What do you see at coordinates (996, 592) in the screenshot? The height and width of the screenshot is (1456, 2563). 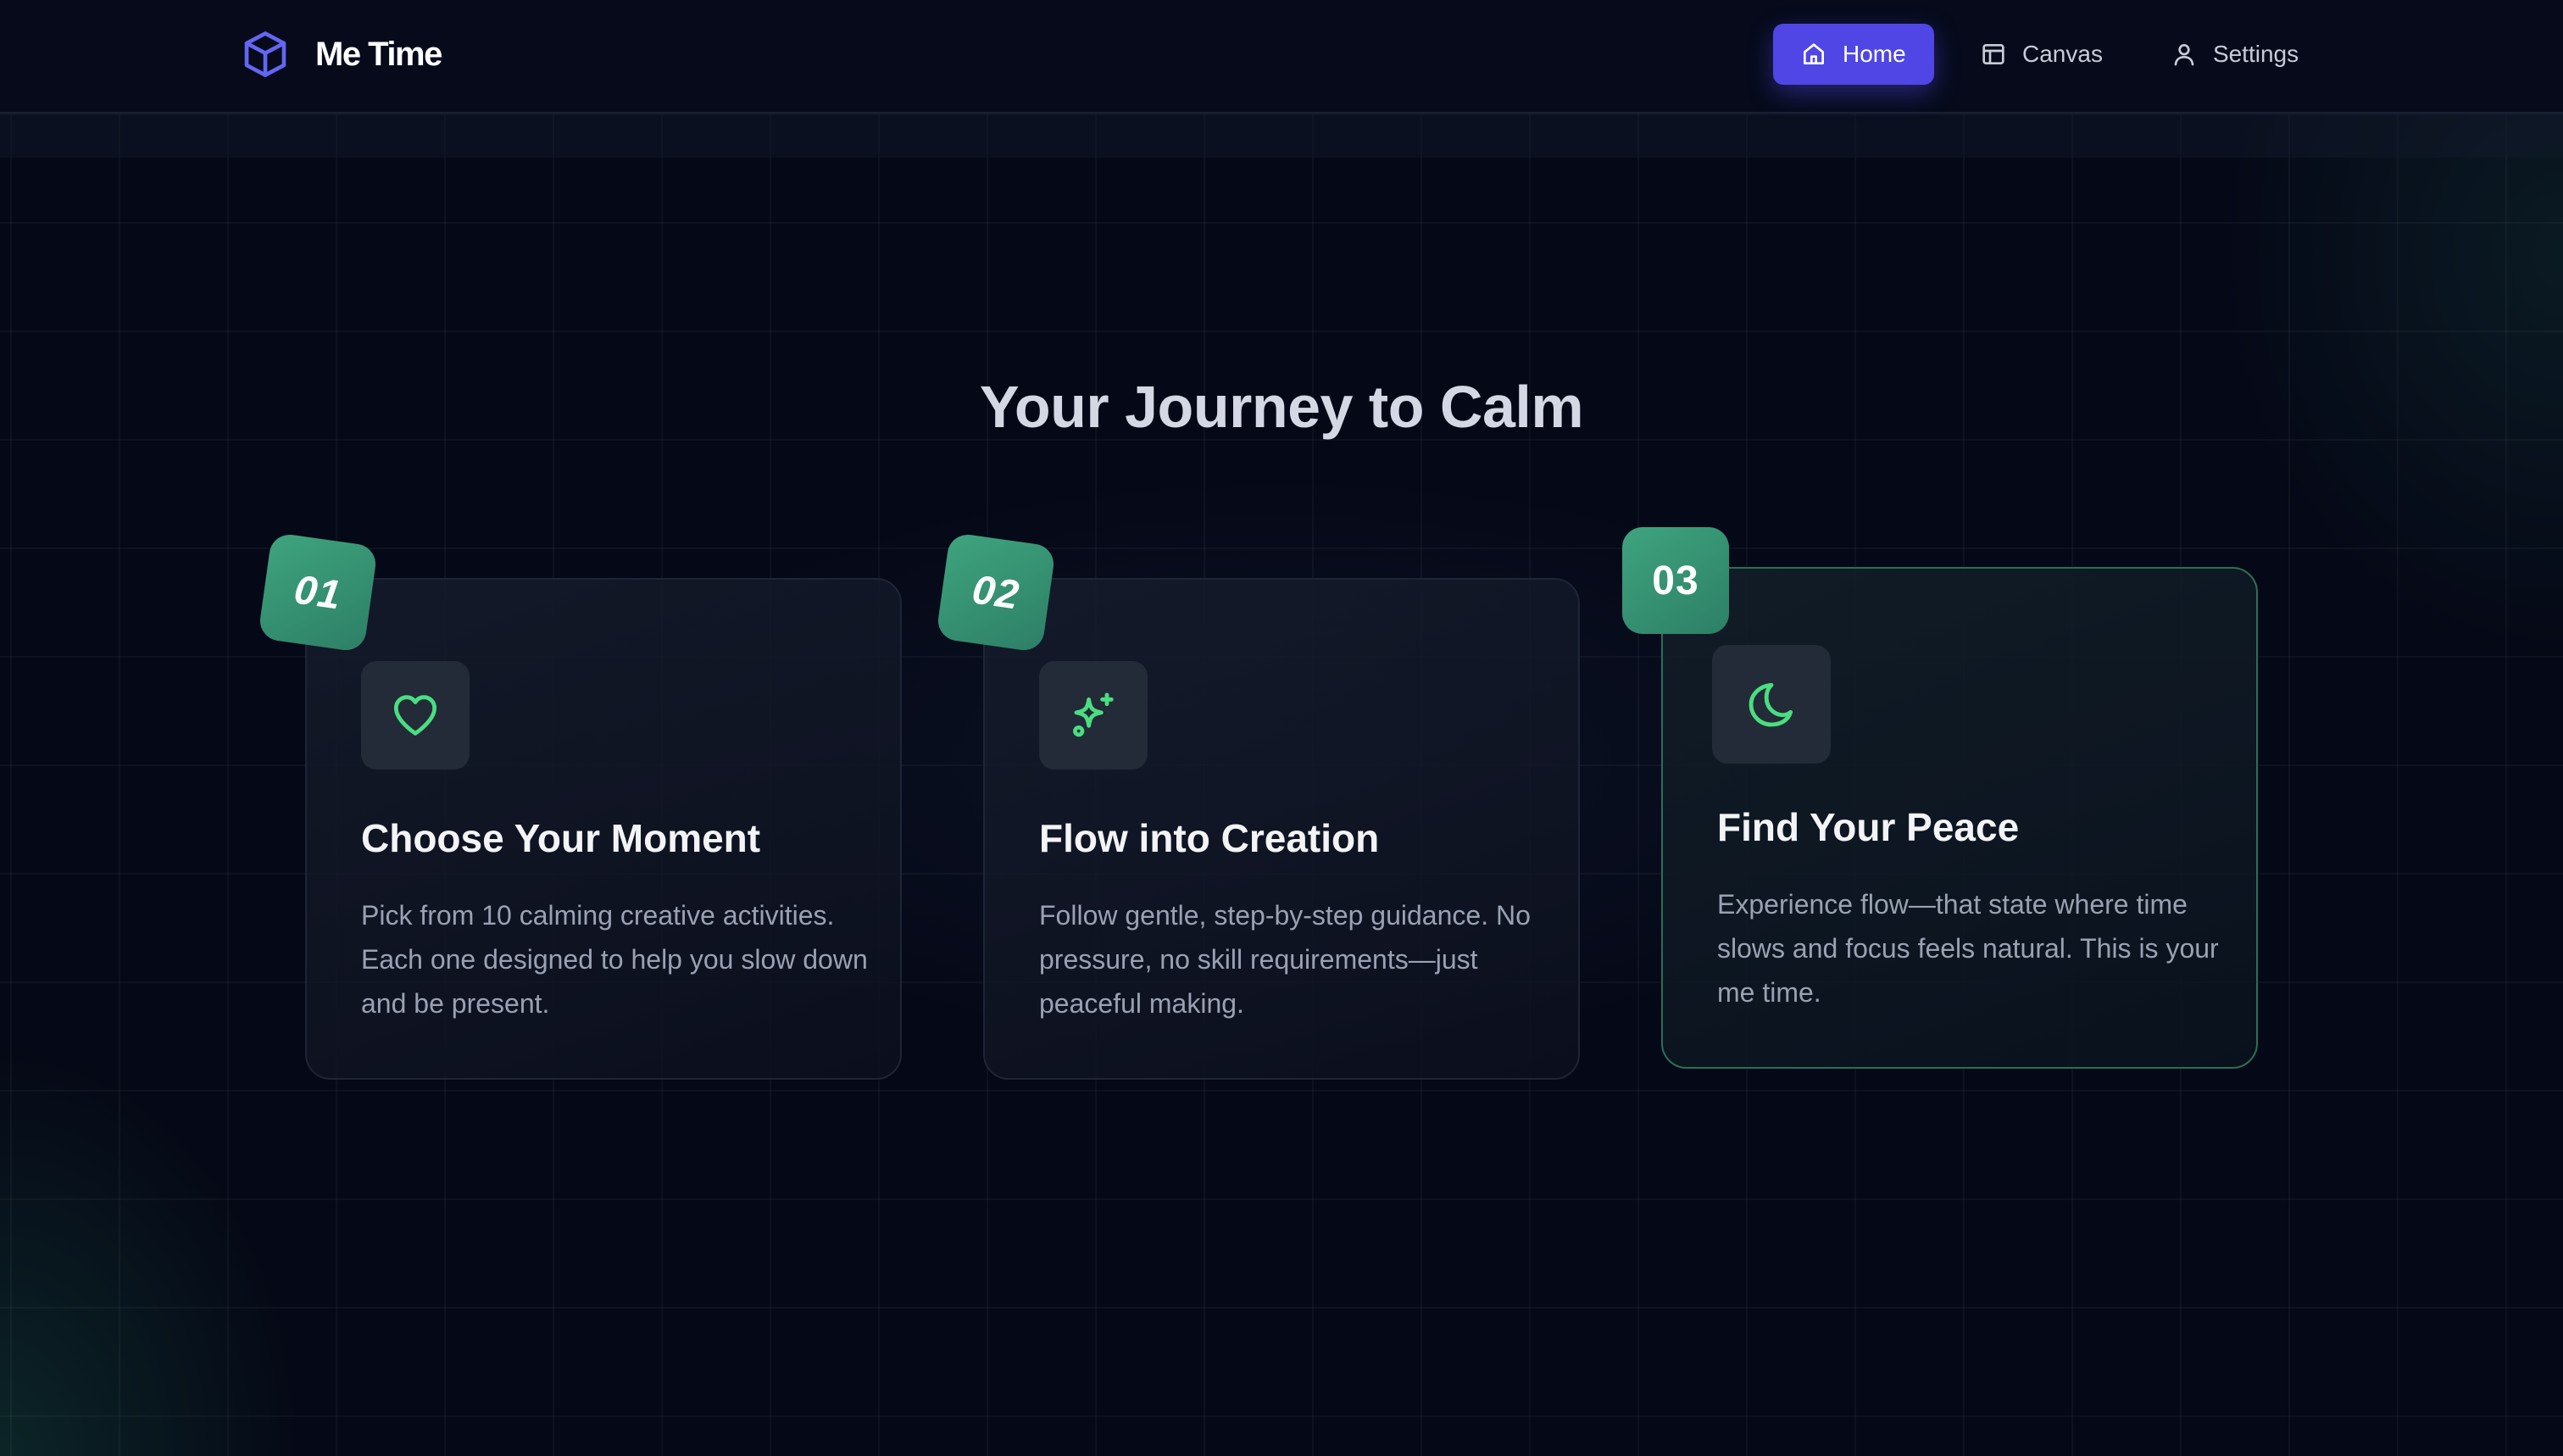 I see `step-number-badge-2: 02` at bounding box center [996, 592].